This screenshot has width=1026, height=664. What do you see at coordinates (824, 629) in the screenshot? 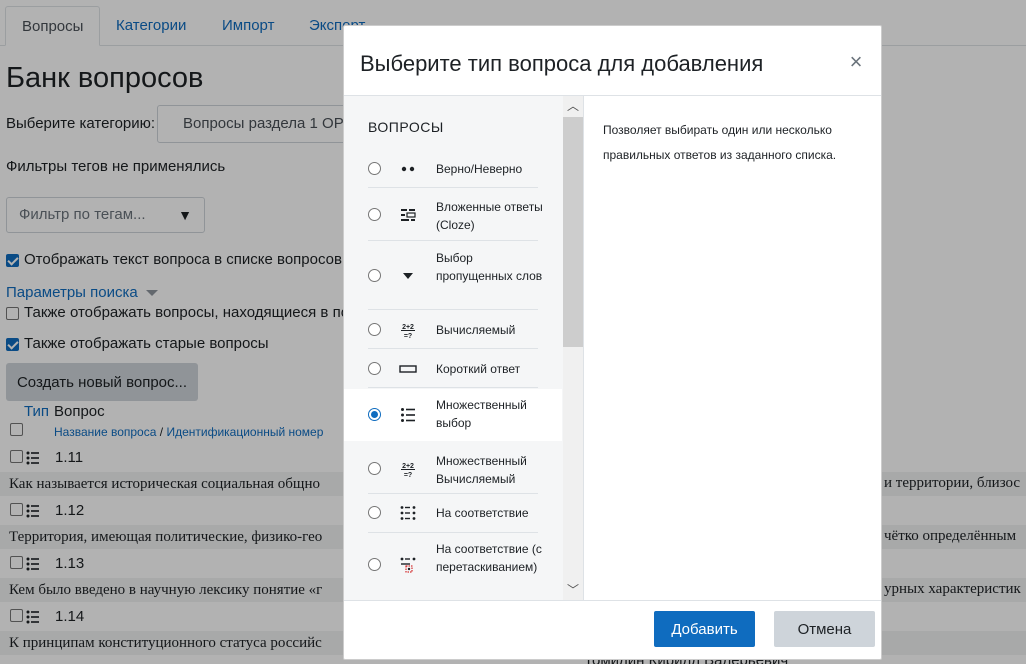
I see `cancel-button: Отмена` at bounding box center [824, 629].